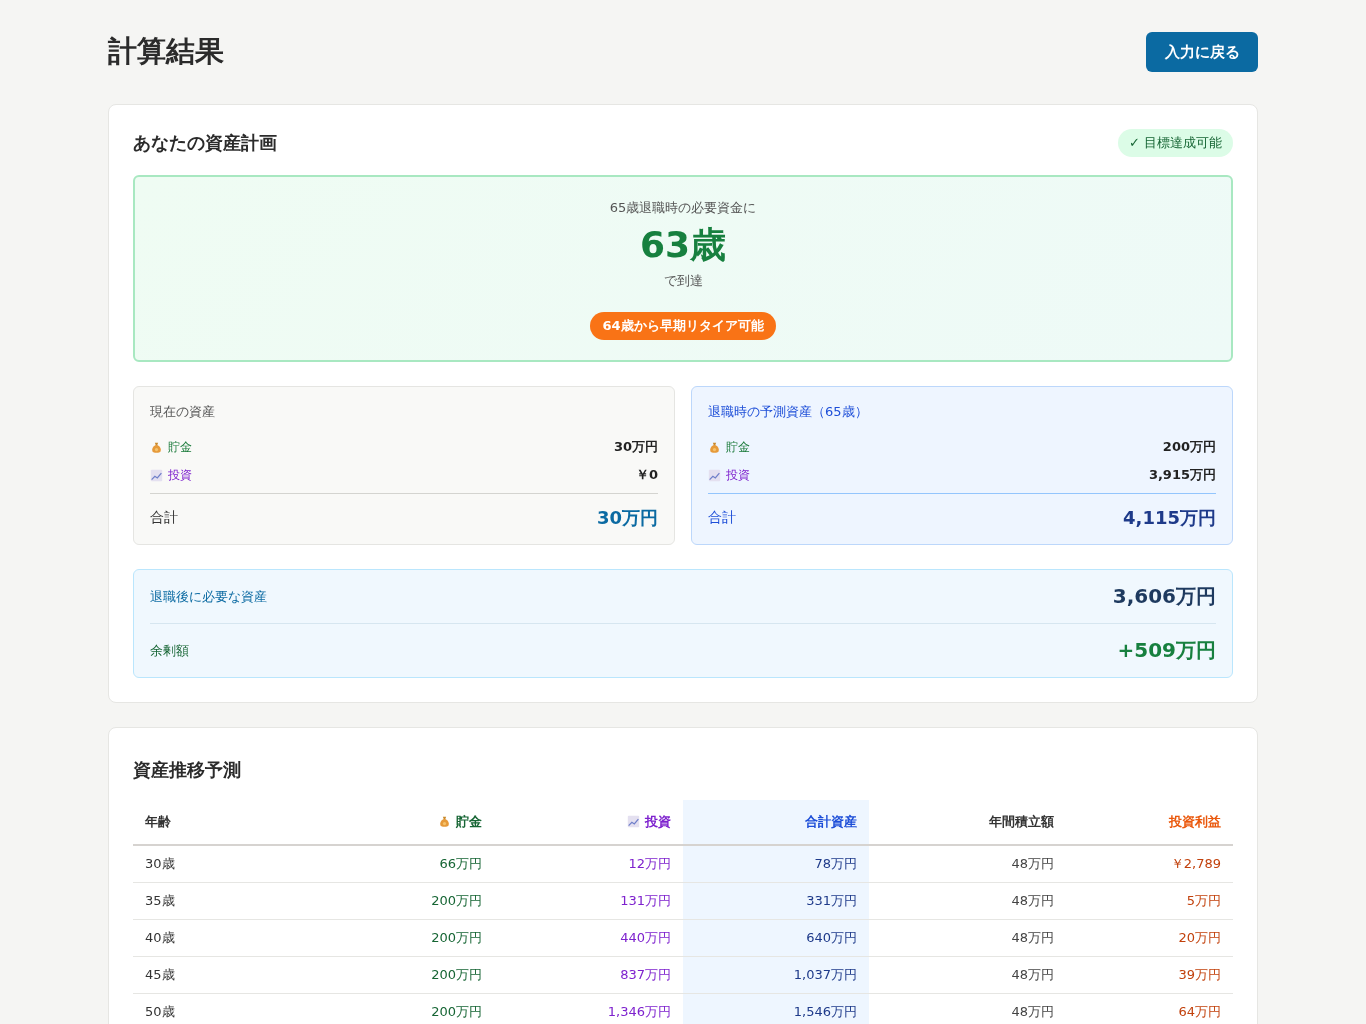 The image size is (1366, 1024). Describe the element at coordinates (183, 412) in the screenshot. I see `panel-title: 現在の資産` at that location.